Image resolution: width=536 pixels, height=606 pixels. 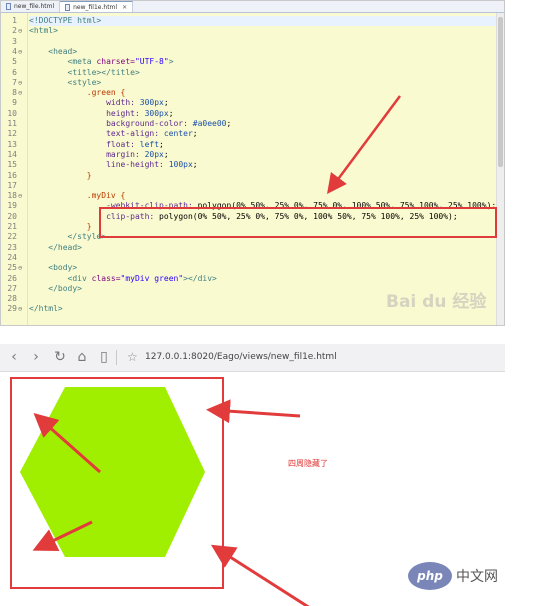 I want to click on line-number: 18, so click(x=12, y=196).